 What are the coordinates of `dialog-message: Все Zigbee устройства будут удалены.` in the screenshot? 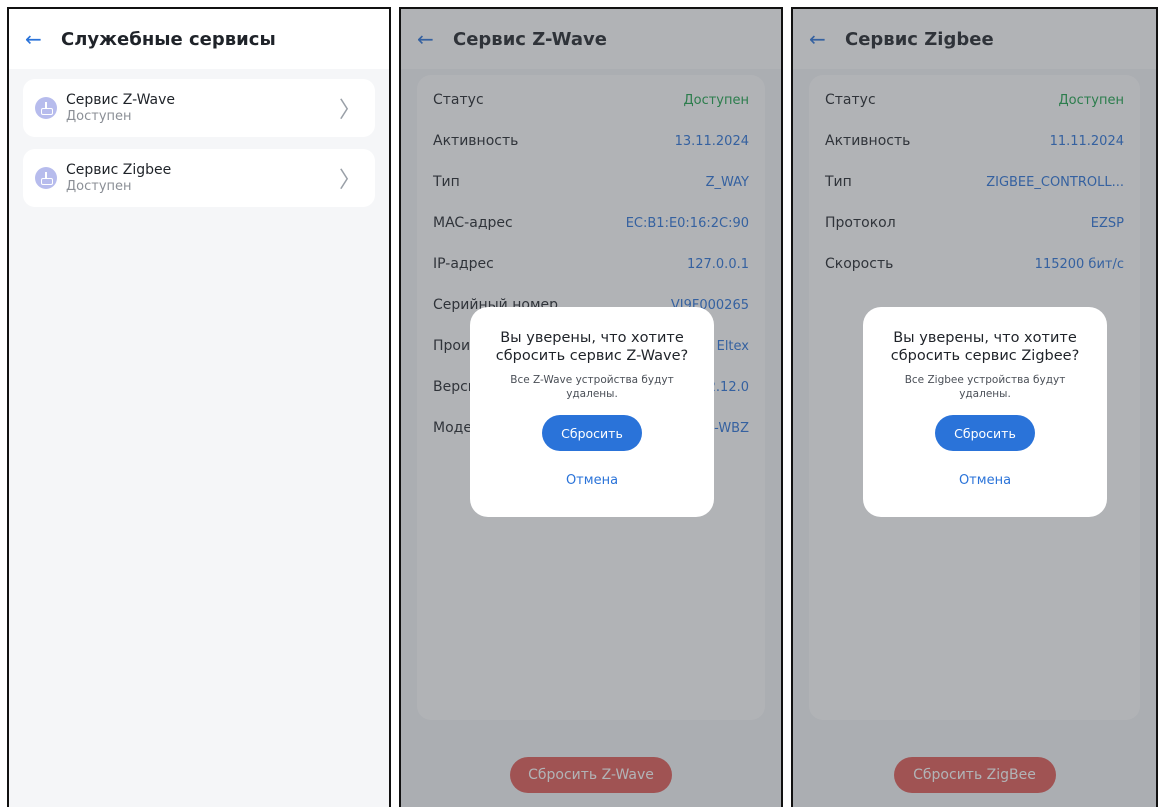 It's located at (985, 387).